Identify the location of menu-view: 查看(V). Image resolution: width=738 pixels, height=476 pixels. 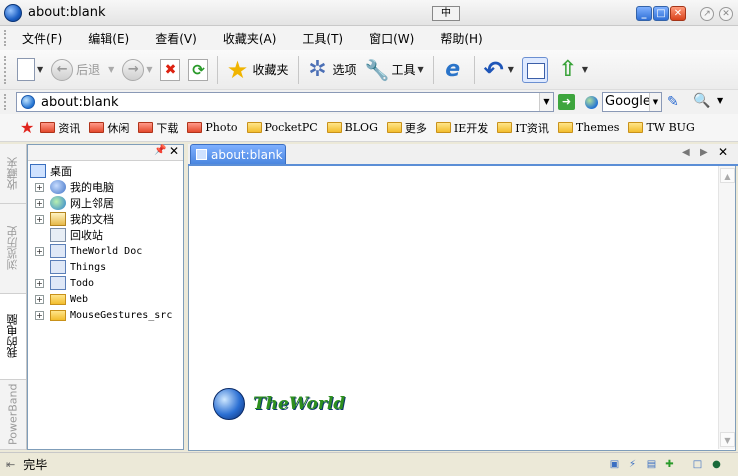
(176, 38).